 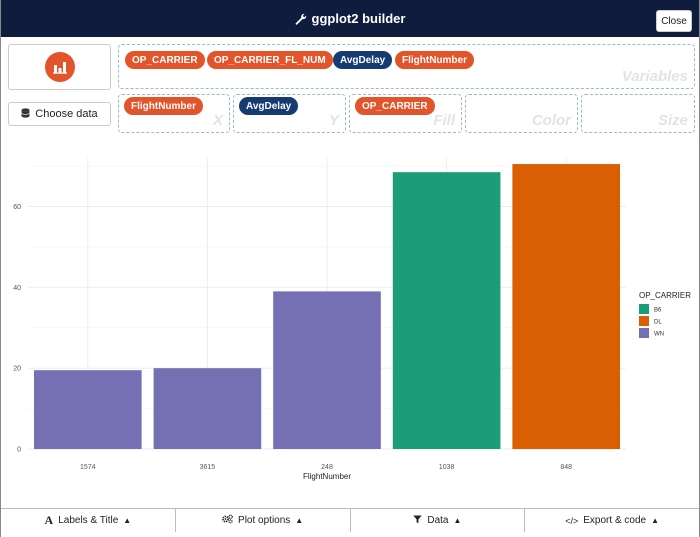 What do you see at coordinates (217, 120) in the screenshot?
I see `x-zone-label: X` at bounding box center [217, 120].